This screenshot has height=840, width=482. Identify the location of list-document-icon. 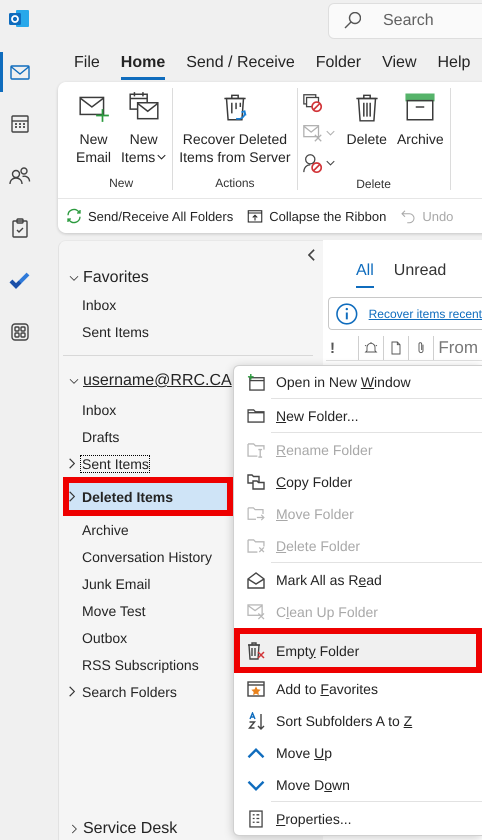
(256, 819).